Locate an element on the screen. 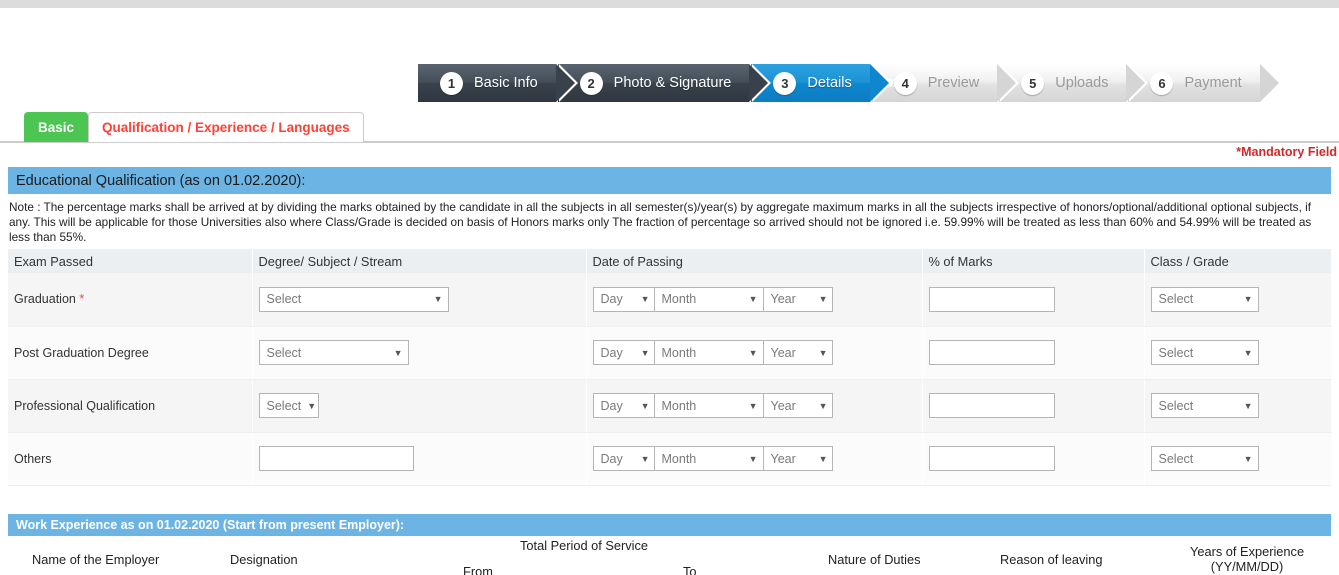  marks-input-professional is located at coordinates (991, 405).